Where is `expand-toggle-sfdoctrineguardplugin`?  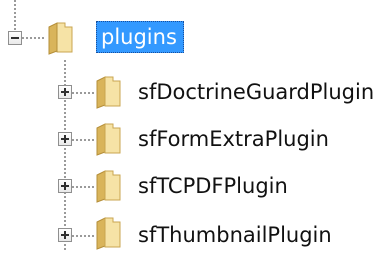 expand-toggle-sfdoctrineguardplugin is located at coordinates (65, 92).